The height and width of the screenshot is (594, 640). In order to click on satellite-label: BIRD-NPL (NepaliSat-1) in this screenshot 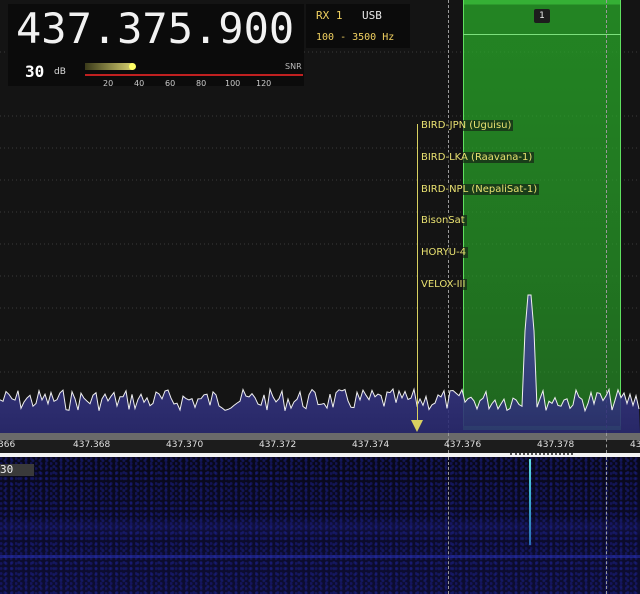, I will do `click(479, 189)`.